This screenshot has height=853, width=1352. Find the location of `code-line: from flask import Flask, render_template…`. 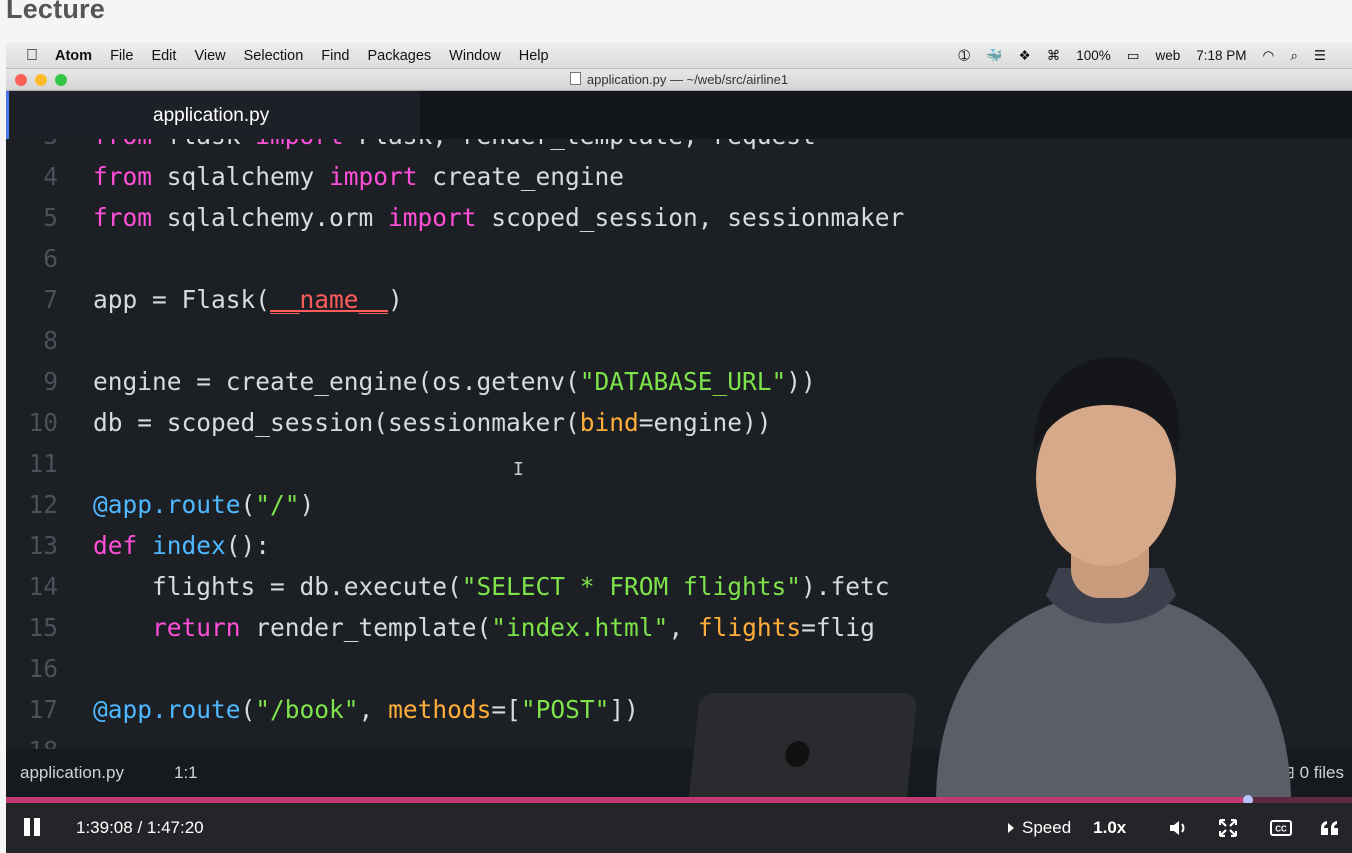

code-line: from flask import Flask, render_template… is located at coordinates (454, 144).